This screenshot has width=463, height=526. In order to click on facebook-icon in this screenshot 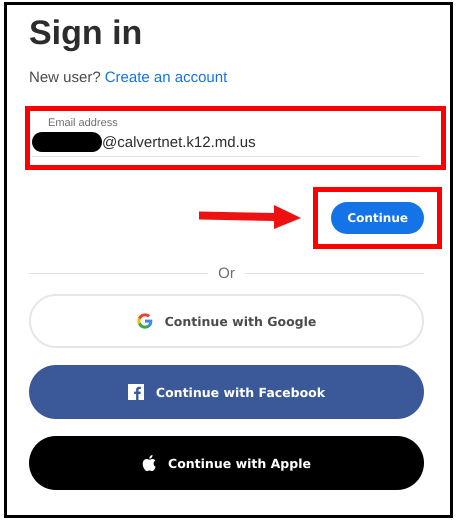, I will do `click(136, 392)`.